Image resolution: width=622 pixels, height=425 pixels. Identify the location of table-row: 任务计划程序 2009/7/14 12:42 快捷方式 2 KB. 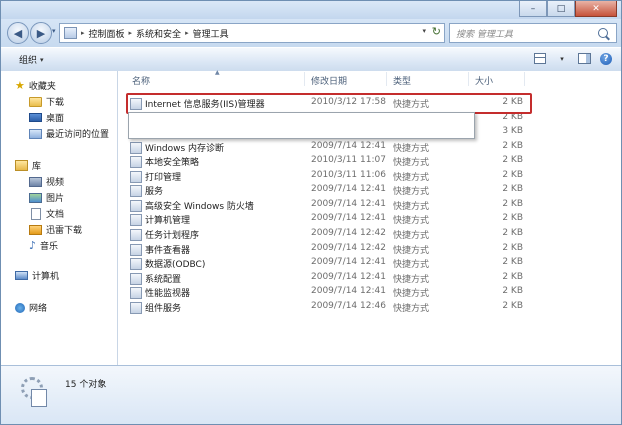
(328, 234).